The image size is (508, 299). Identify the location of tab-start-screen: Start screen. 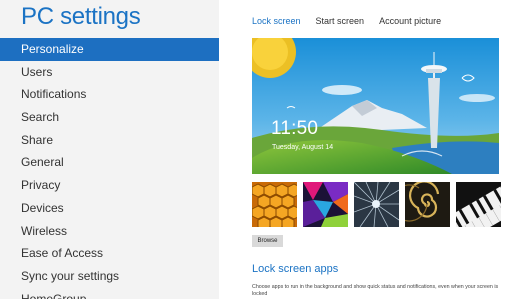
(340, 21).